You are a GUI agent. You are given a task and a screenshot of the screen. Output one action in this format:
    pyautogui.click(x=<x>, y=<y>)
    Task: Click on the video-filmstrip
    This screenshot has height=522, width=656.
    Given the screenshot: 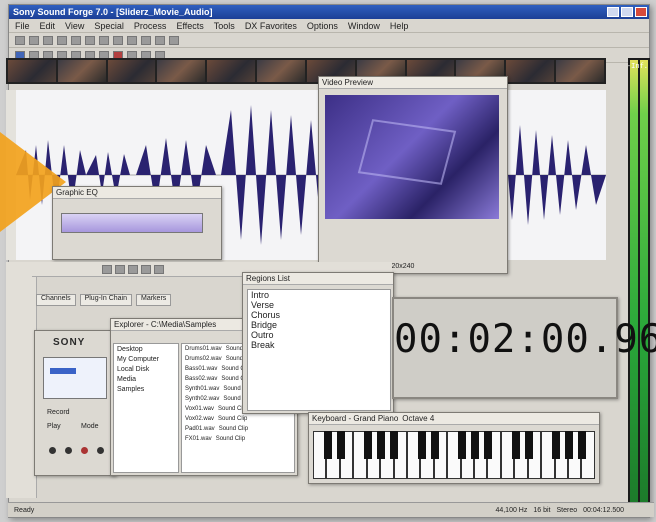 What is the action you would take?
    pyautogui.click(x=306, y=71)
    